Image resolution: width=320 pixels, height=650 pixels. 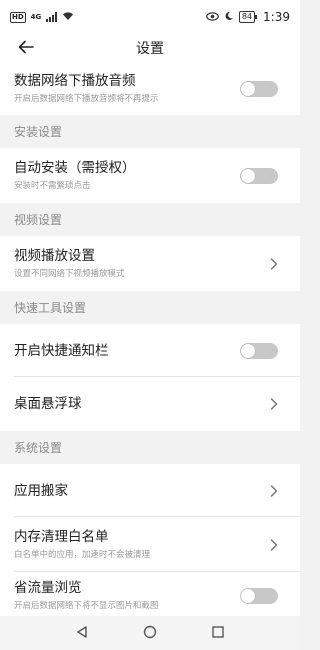 I want to click on status-bar-right: 84 1:39, so click(x=247, y=17).